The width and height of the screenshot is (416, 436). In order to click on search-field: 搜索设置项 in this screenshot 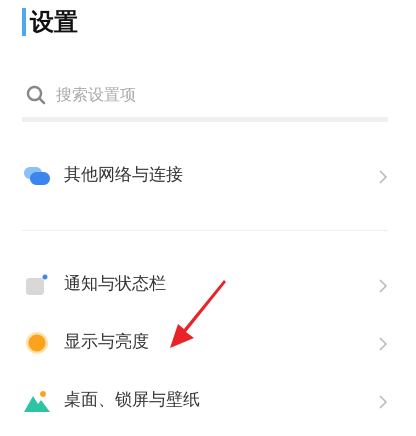, I will do `click(156, 95)`.